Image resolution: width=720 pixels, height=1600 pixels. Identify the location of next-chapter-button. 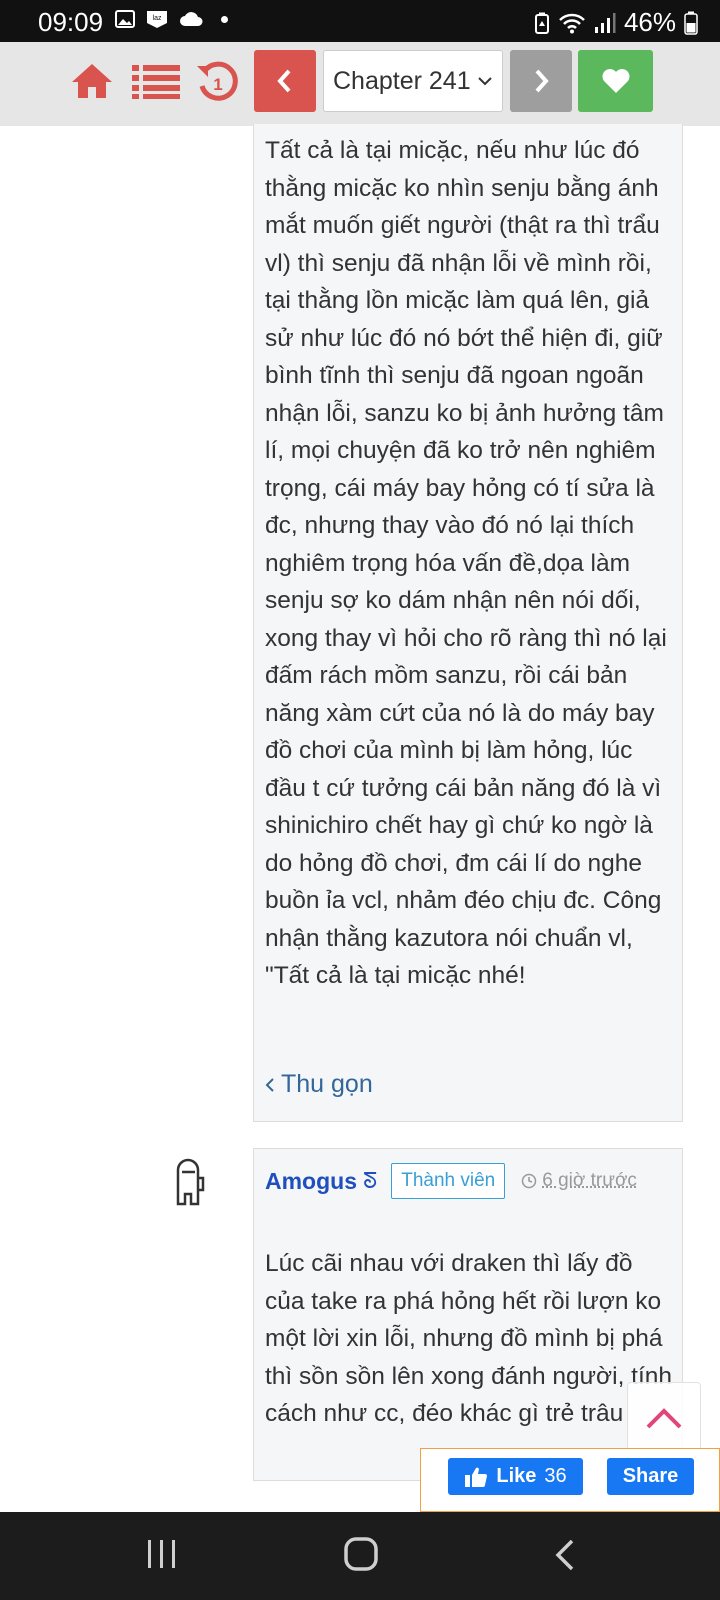
(541, 81).